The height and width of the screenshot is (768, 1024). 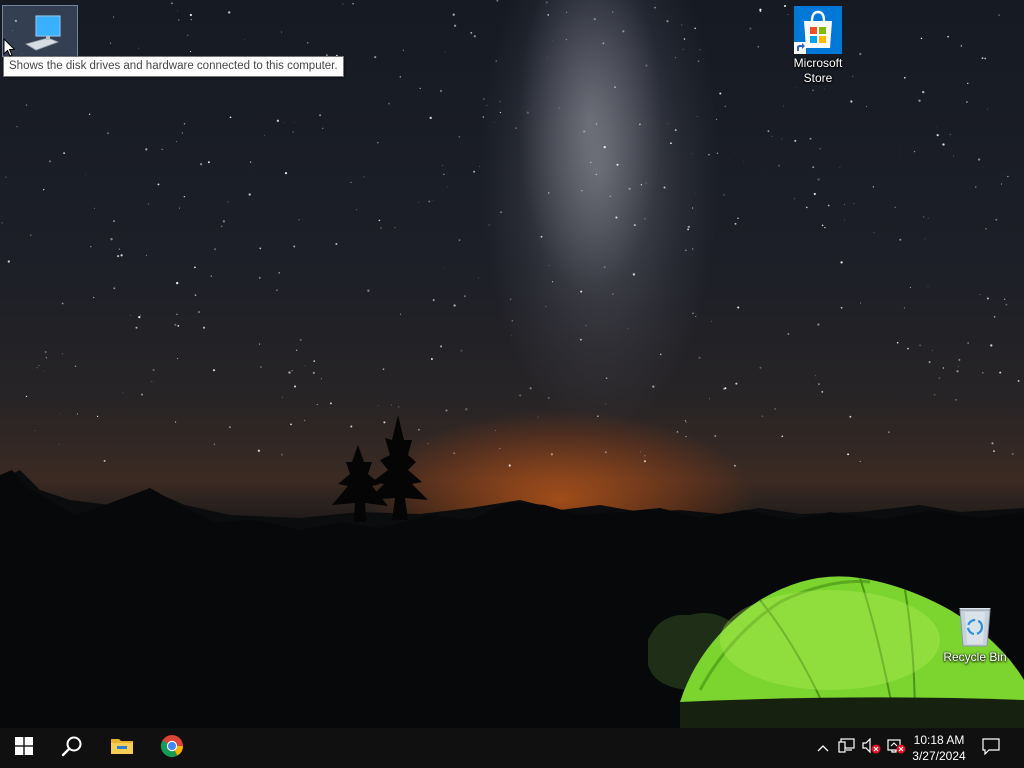 I want to click on search-button, so click(x=72, y=748).